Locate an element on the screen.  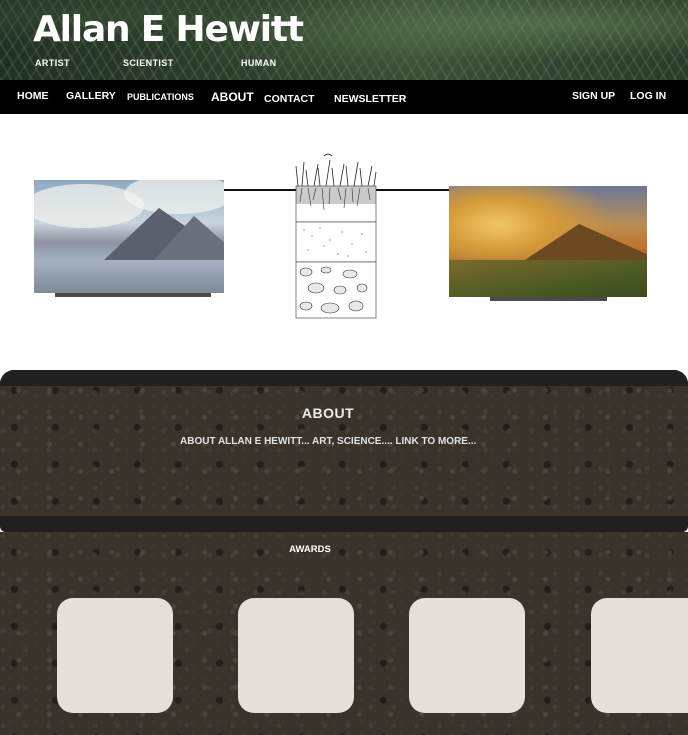
lake-mountain-painting is located at coordinates (129, 236).